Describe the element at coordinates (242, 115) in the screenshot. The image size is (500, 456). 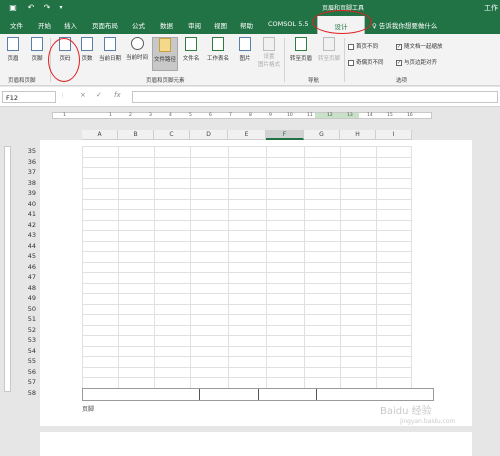
I see `horizontal-ruler: 1 1 2 3 4 5 6 7 8 9 10 11 12 13 14 15 16` at that location.